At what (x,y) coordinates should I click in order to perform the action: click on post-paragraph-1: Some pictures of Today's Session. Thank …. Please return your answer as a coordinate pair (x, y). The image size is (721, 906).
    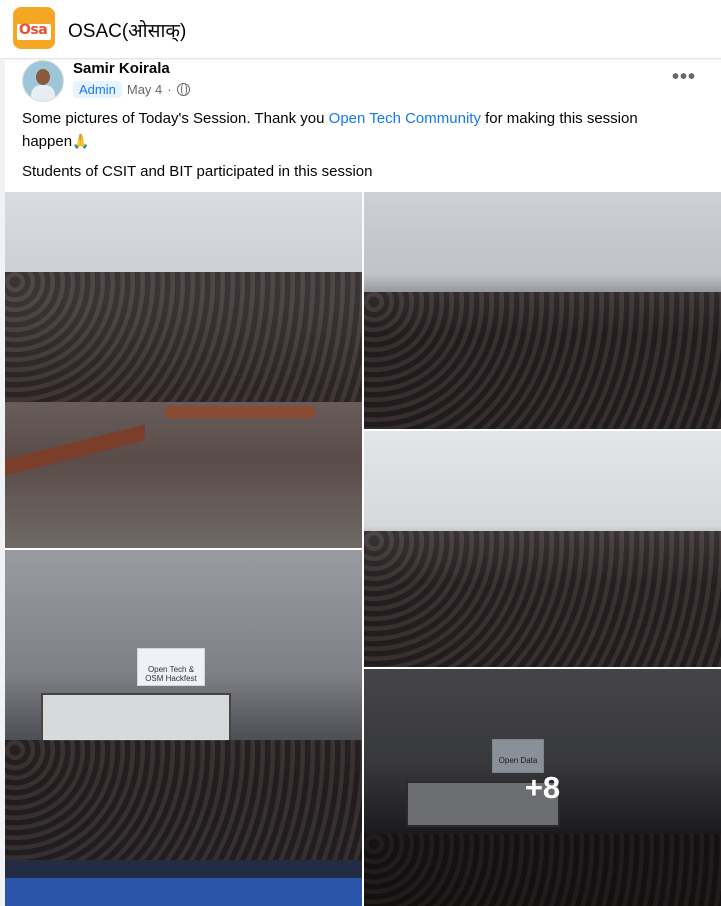
    Looking at the image, I should click on (347, 130).